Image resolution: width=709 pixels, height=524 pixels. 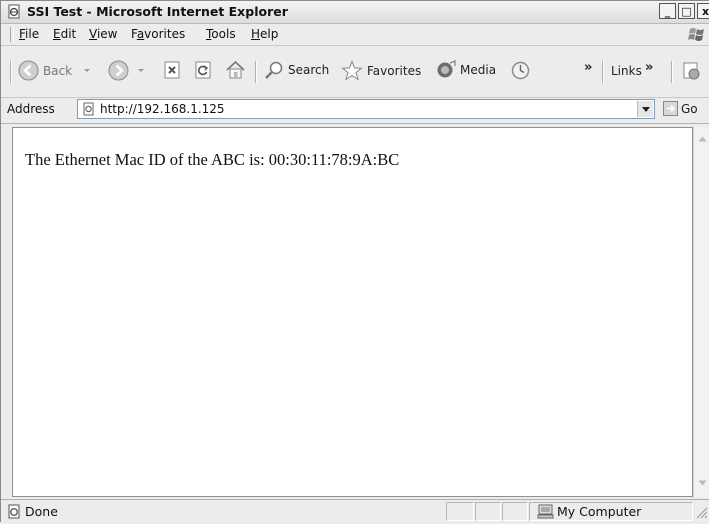 I want to click on stop-button, so click(x=172, y=70).